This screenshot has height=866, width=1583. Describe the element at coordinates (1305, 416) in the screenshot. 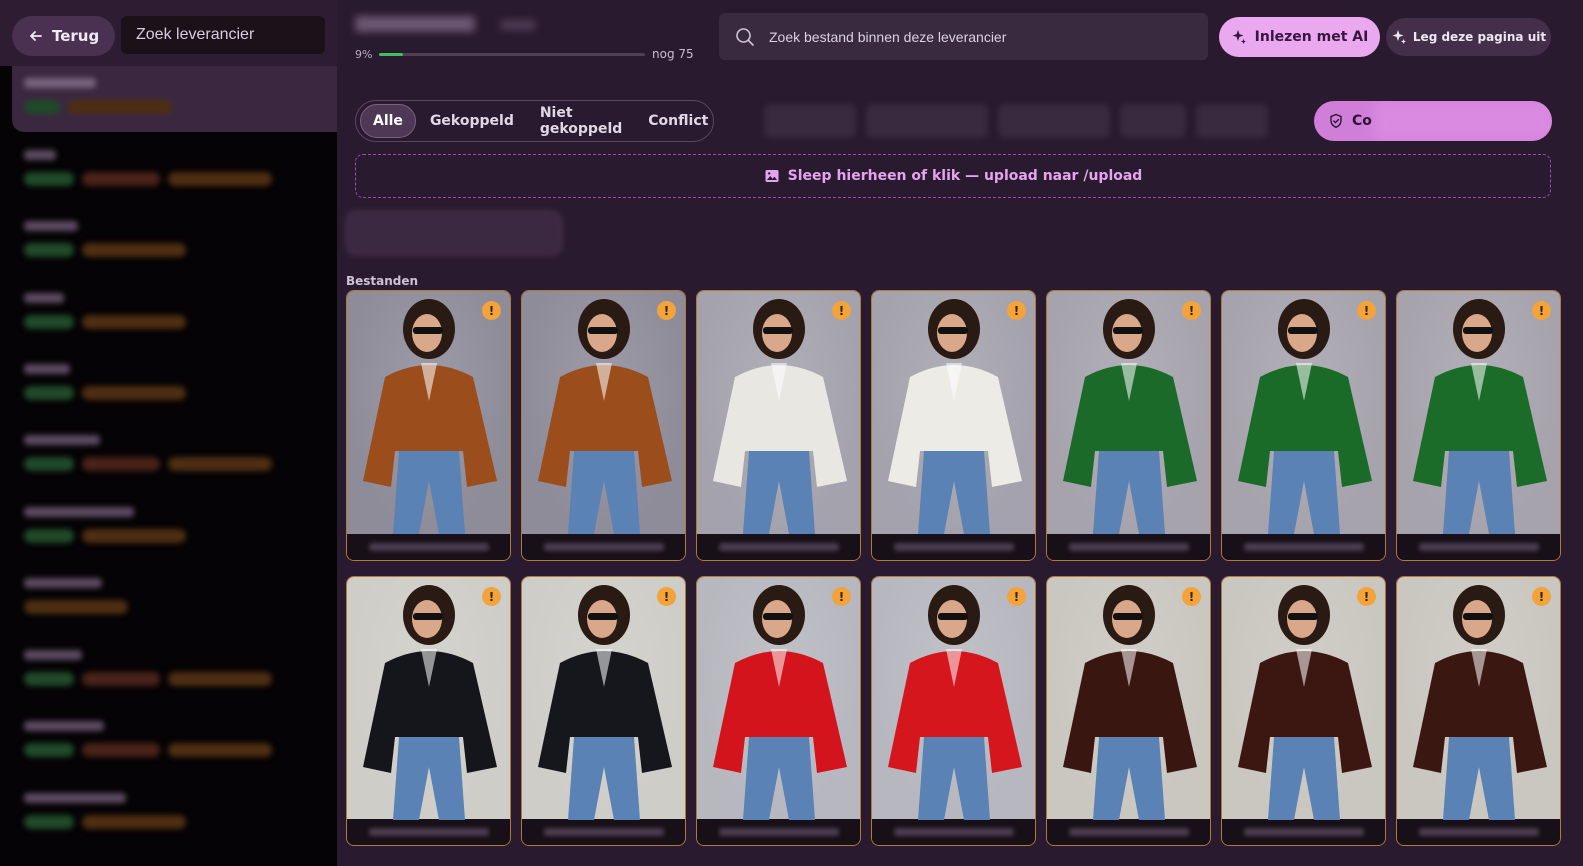

I see `green-vinyl-jacket-side` at that location.